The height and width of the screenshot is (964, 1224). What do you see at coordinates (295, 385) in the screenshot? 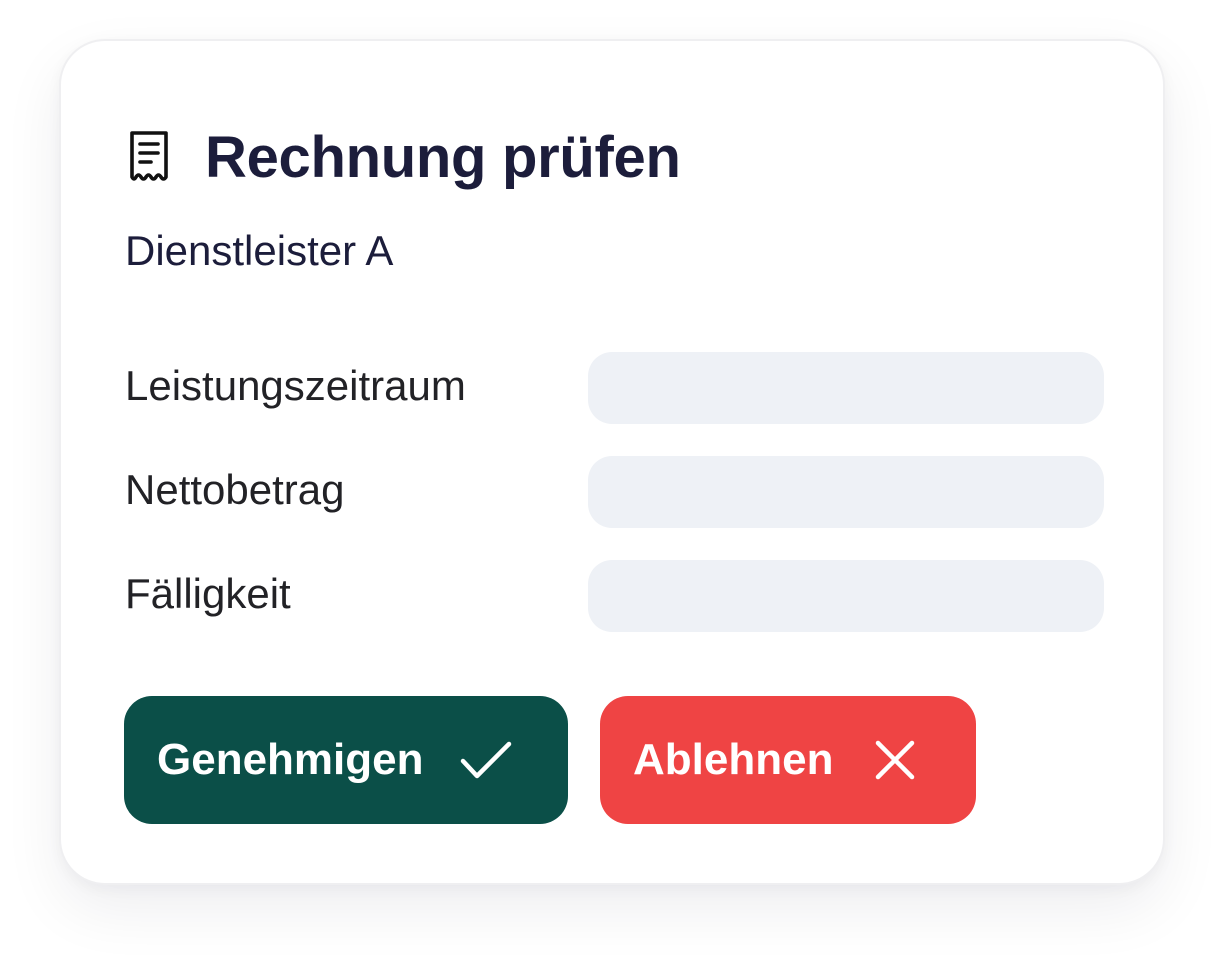
I see `service-period-label: Leistungszeitraum` at bounding box center [295, 385].